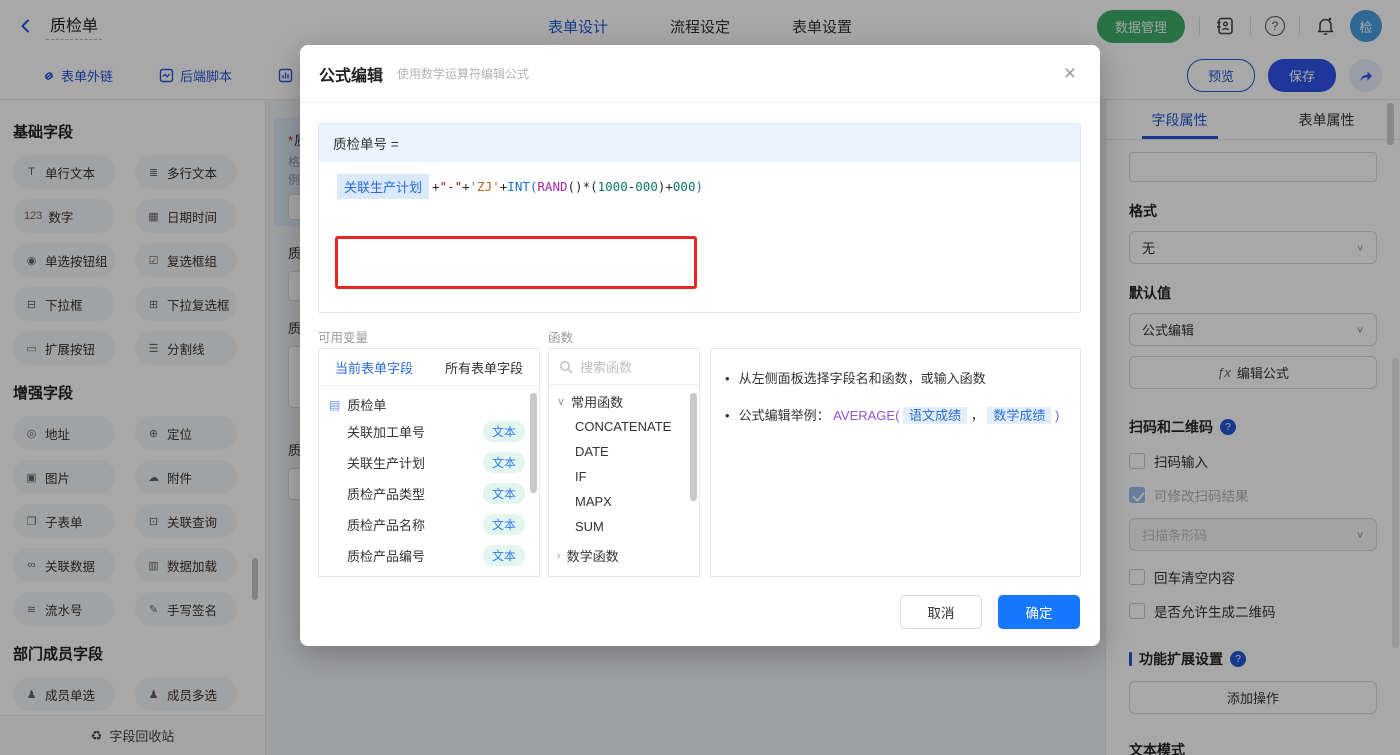 The height and width of the screenshot is (755, 1400). What do you see at coordinates (606, 367) in the screenshot?
I see `search-placeholder: 搜索函数` at bounding box center [606, 367].